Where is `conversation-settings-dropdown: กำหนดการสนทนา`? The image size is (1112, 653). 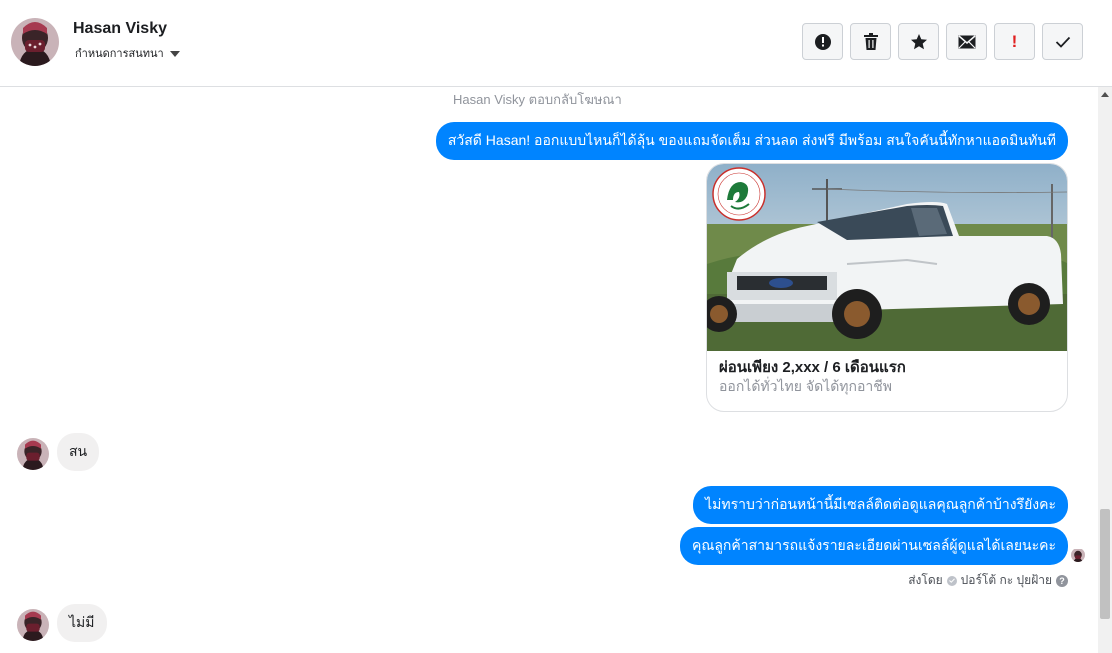 conversation-settings-dropdown: กำหนดการสนทนา is located at coordinates (127, 53).